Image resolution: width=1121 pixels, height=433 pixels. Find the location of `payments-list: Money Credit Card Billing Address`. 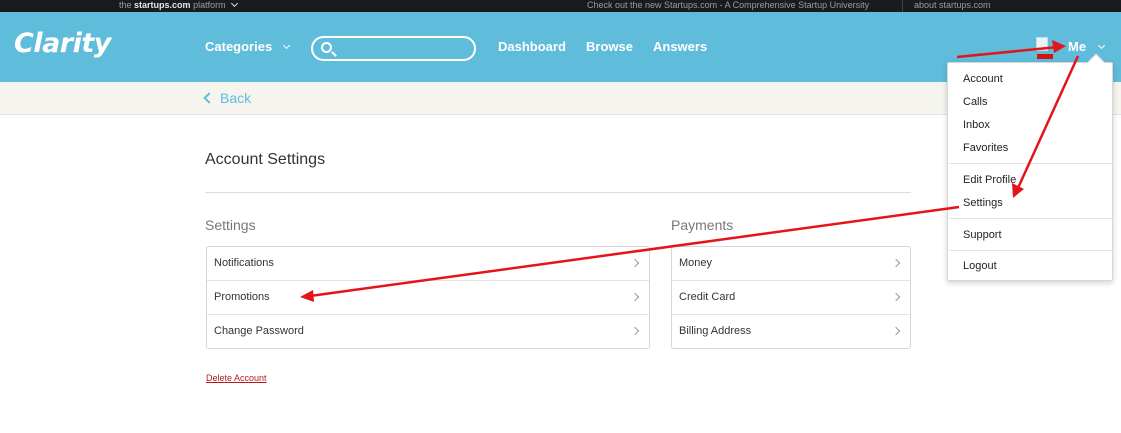

payments-list: Money Credit Card Billing Address is located at coordinates (791, 297).